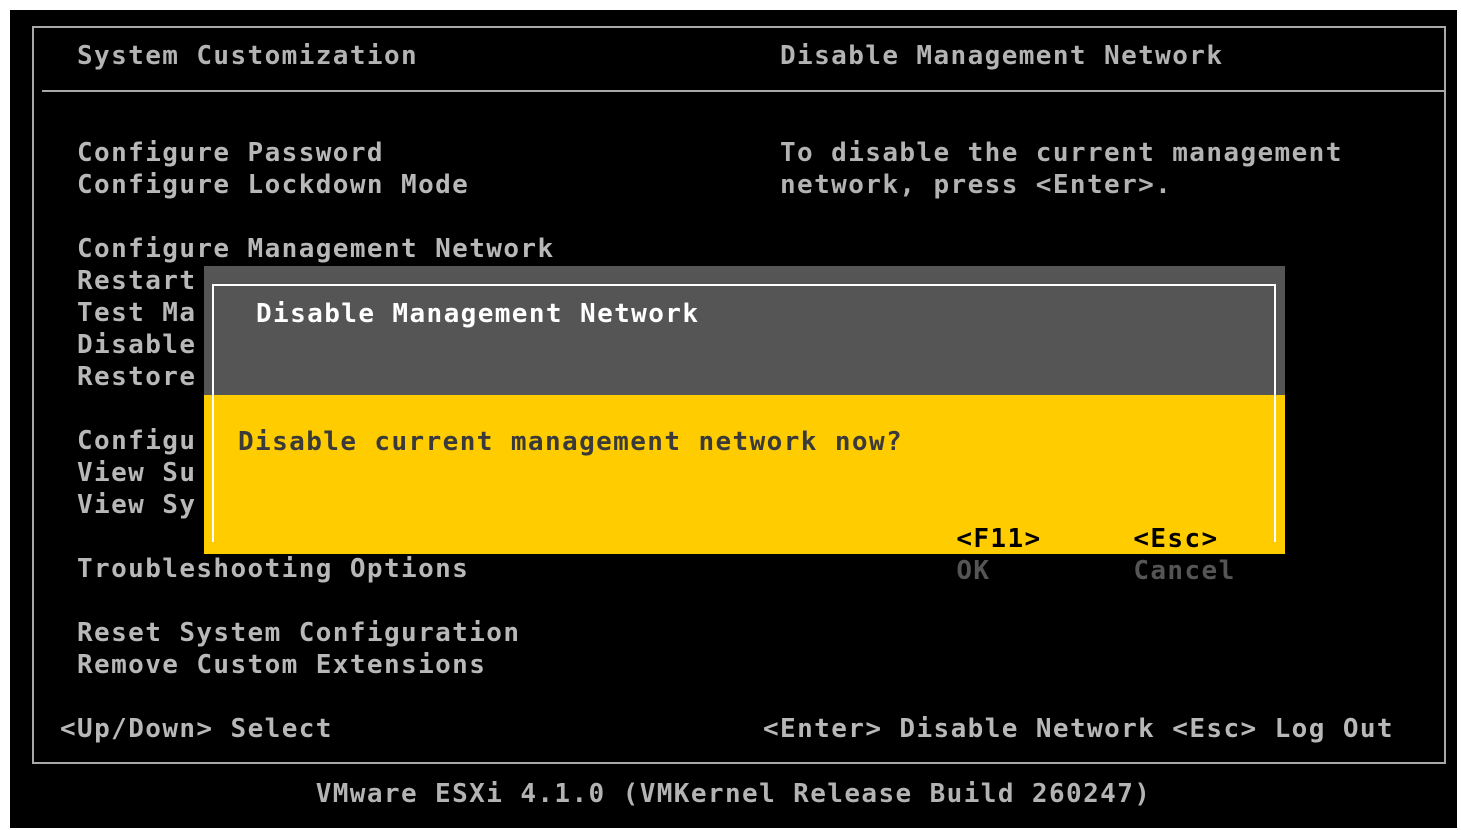 The height and width of the screenshot is (830, 1461). I want to click on menu-item-configure-password: Configure Password, so click(230, 153).